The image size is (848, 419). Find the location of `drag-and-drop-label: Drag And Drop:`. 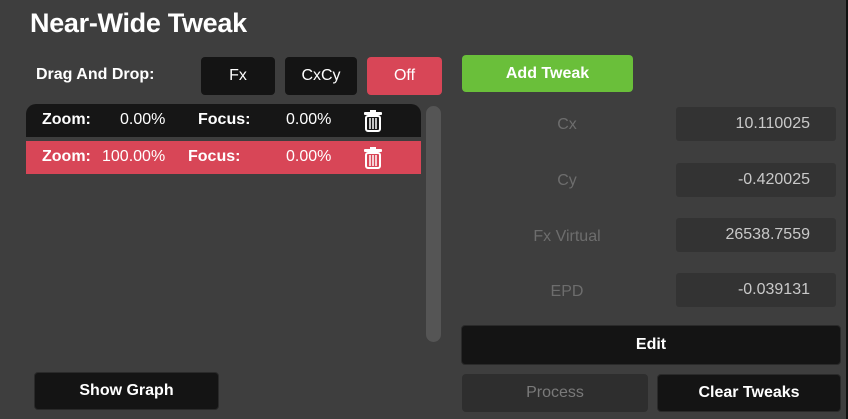

drag-and-drop-label: Drag And Drop: is located at coordinates (95, 74).